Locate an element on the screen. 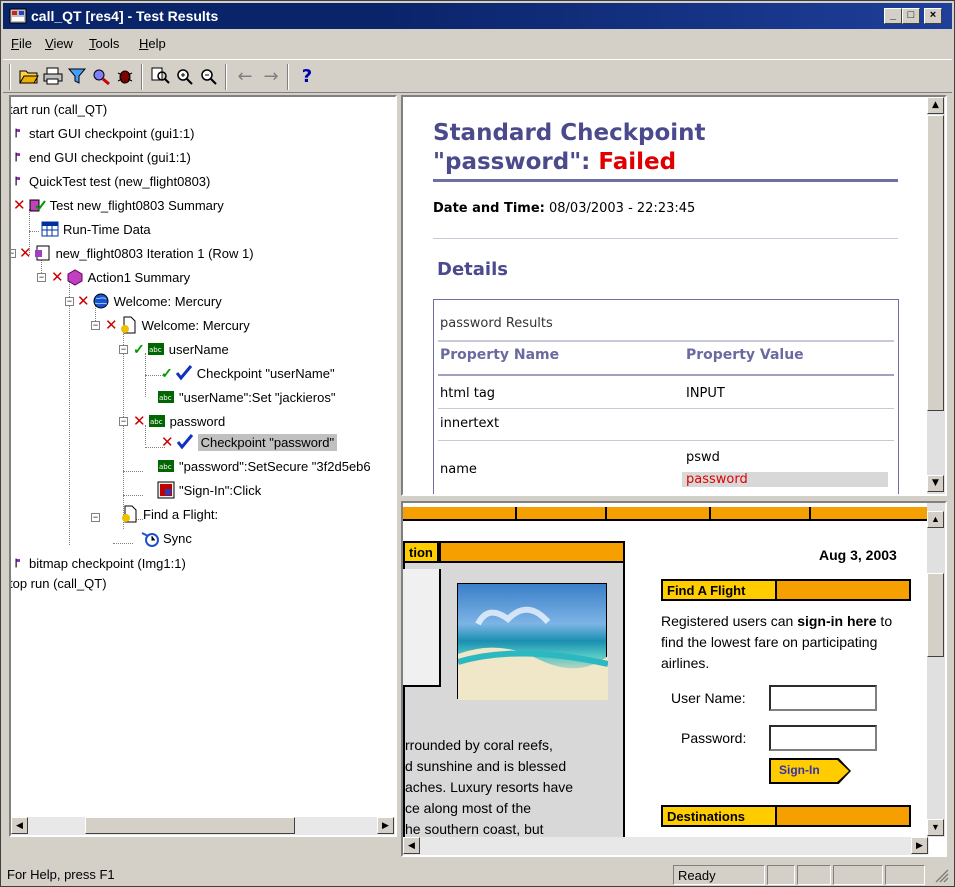 The image size is (955, 887). signin-link: sign-in is located at coordinates (820, 621).